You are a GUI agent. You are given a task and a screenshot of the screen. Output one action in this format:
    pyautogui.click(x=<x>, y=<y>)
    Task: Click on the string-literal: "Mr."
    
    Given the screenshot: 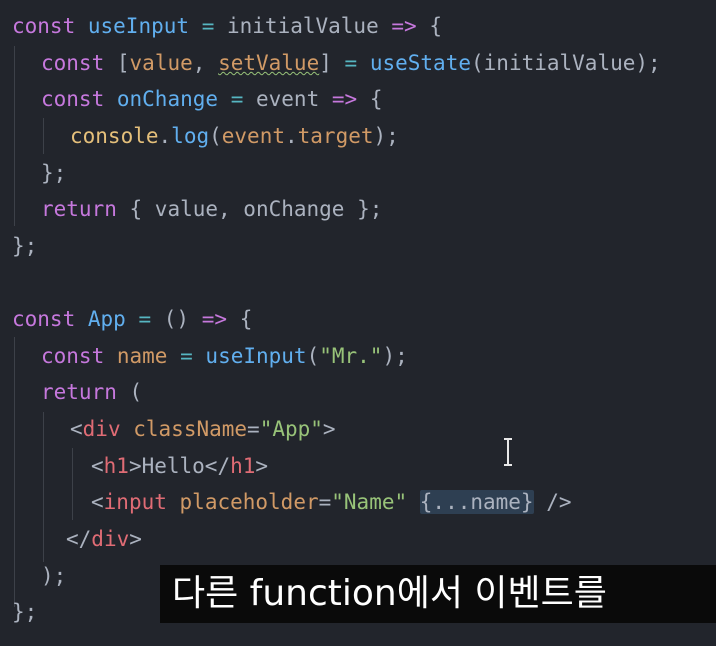 What is the action you would take?
    pyautogui.click(x=351, y=356)
    